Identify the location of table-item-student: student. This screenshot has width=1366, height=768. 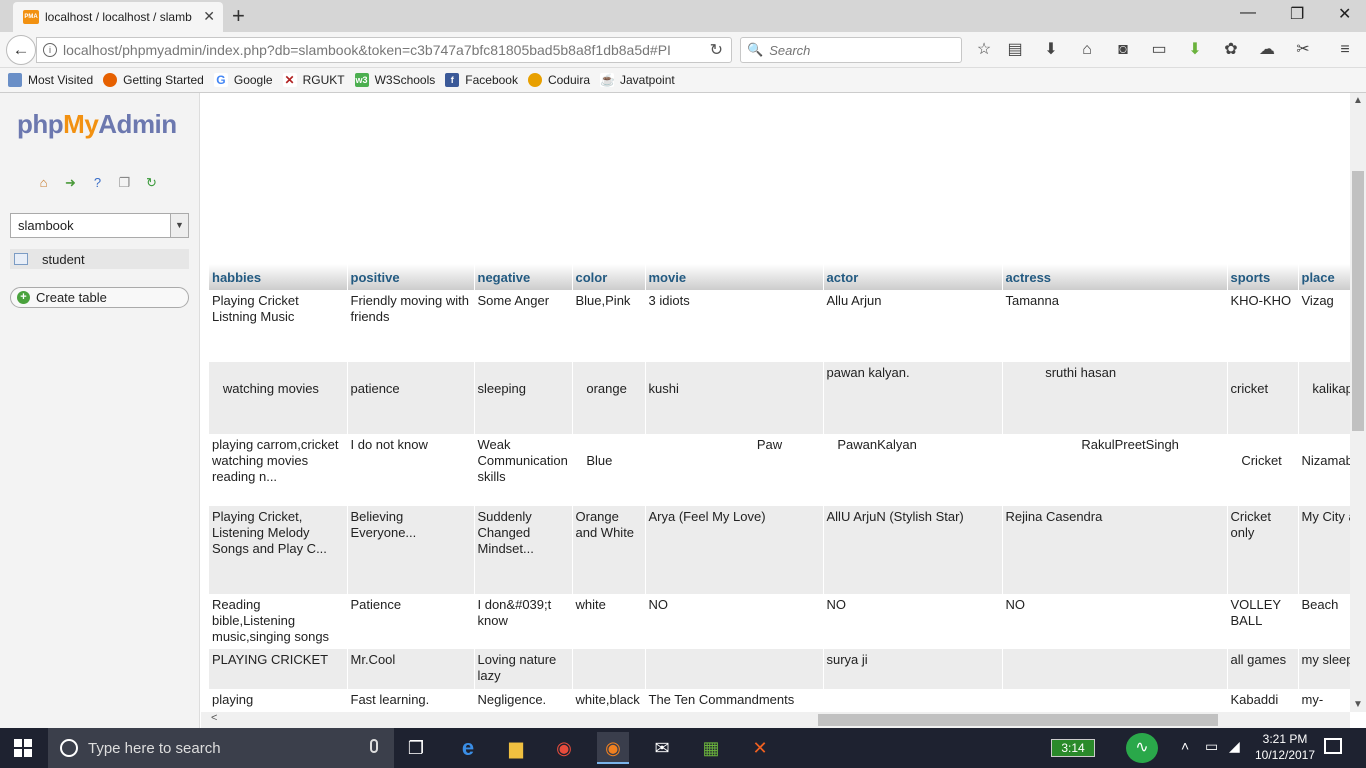
(99, 259).